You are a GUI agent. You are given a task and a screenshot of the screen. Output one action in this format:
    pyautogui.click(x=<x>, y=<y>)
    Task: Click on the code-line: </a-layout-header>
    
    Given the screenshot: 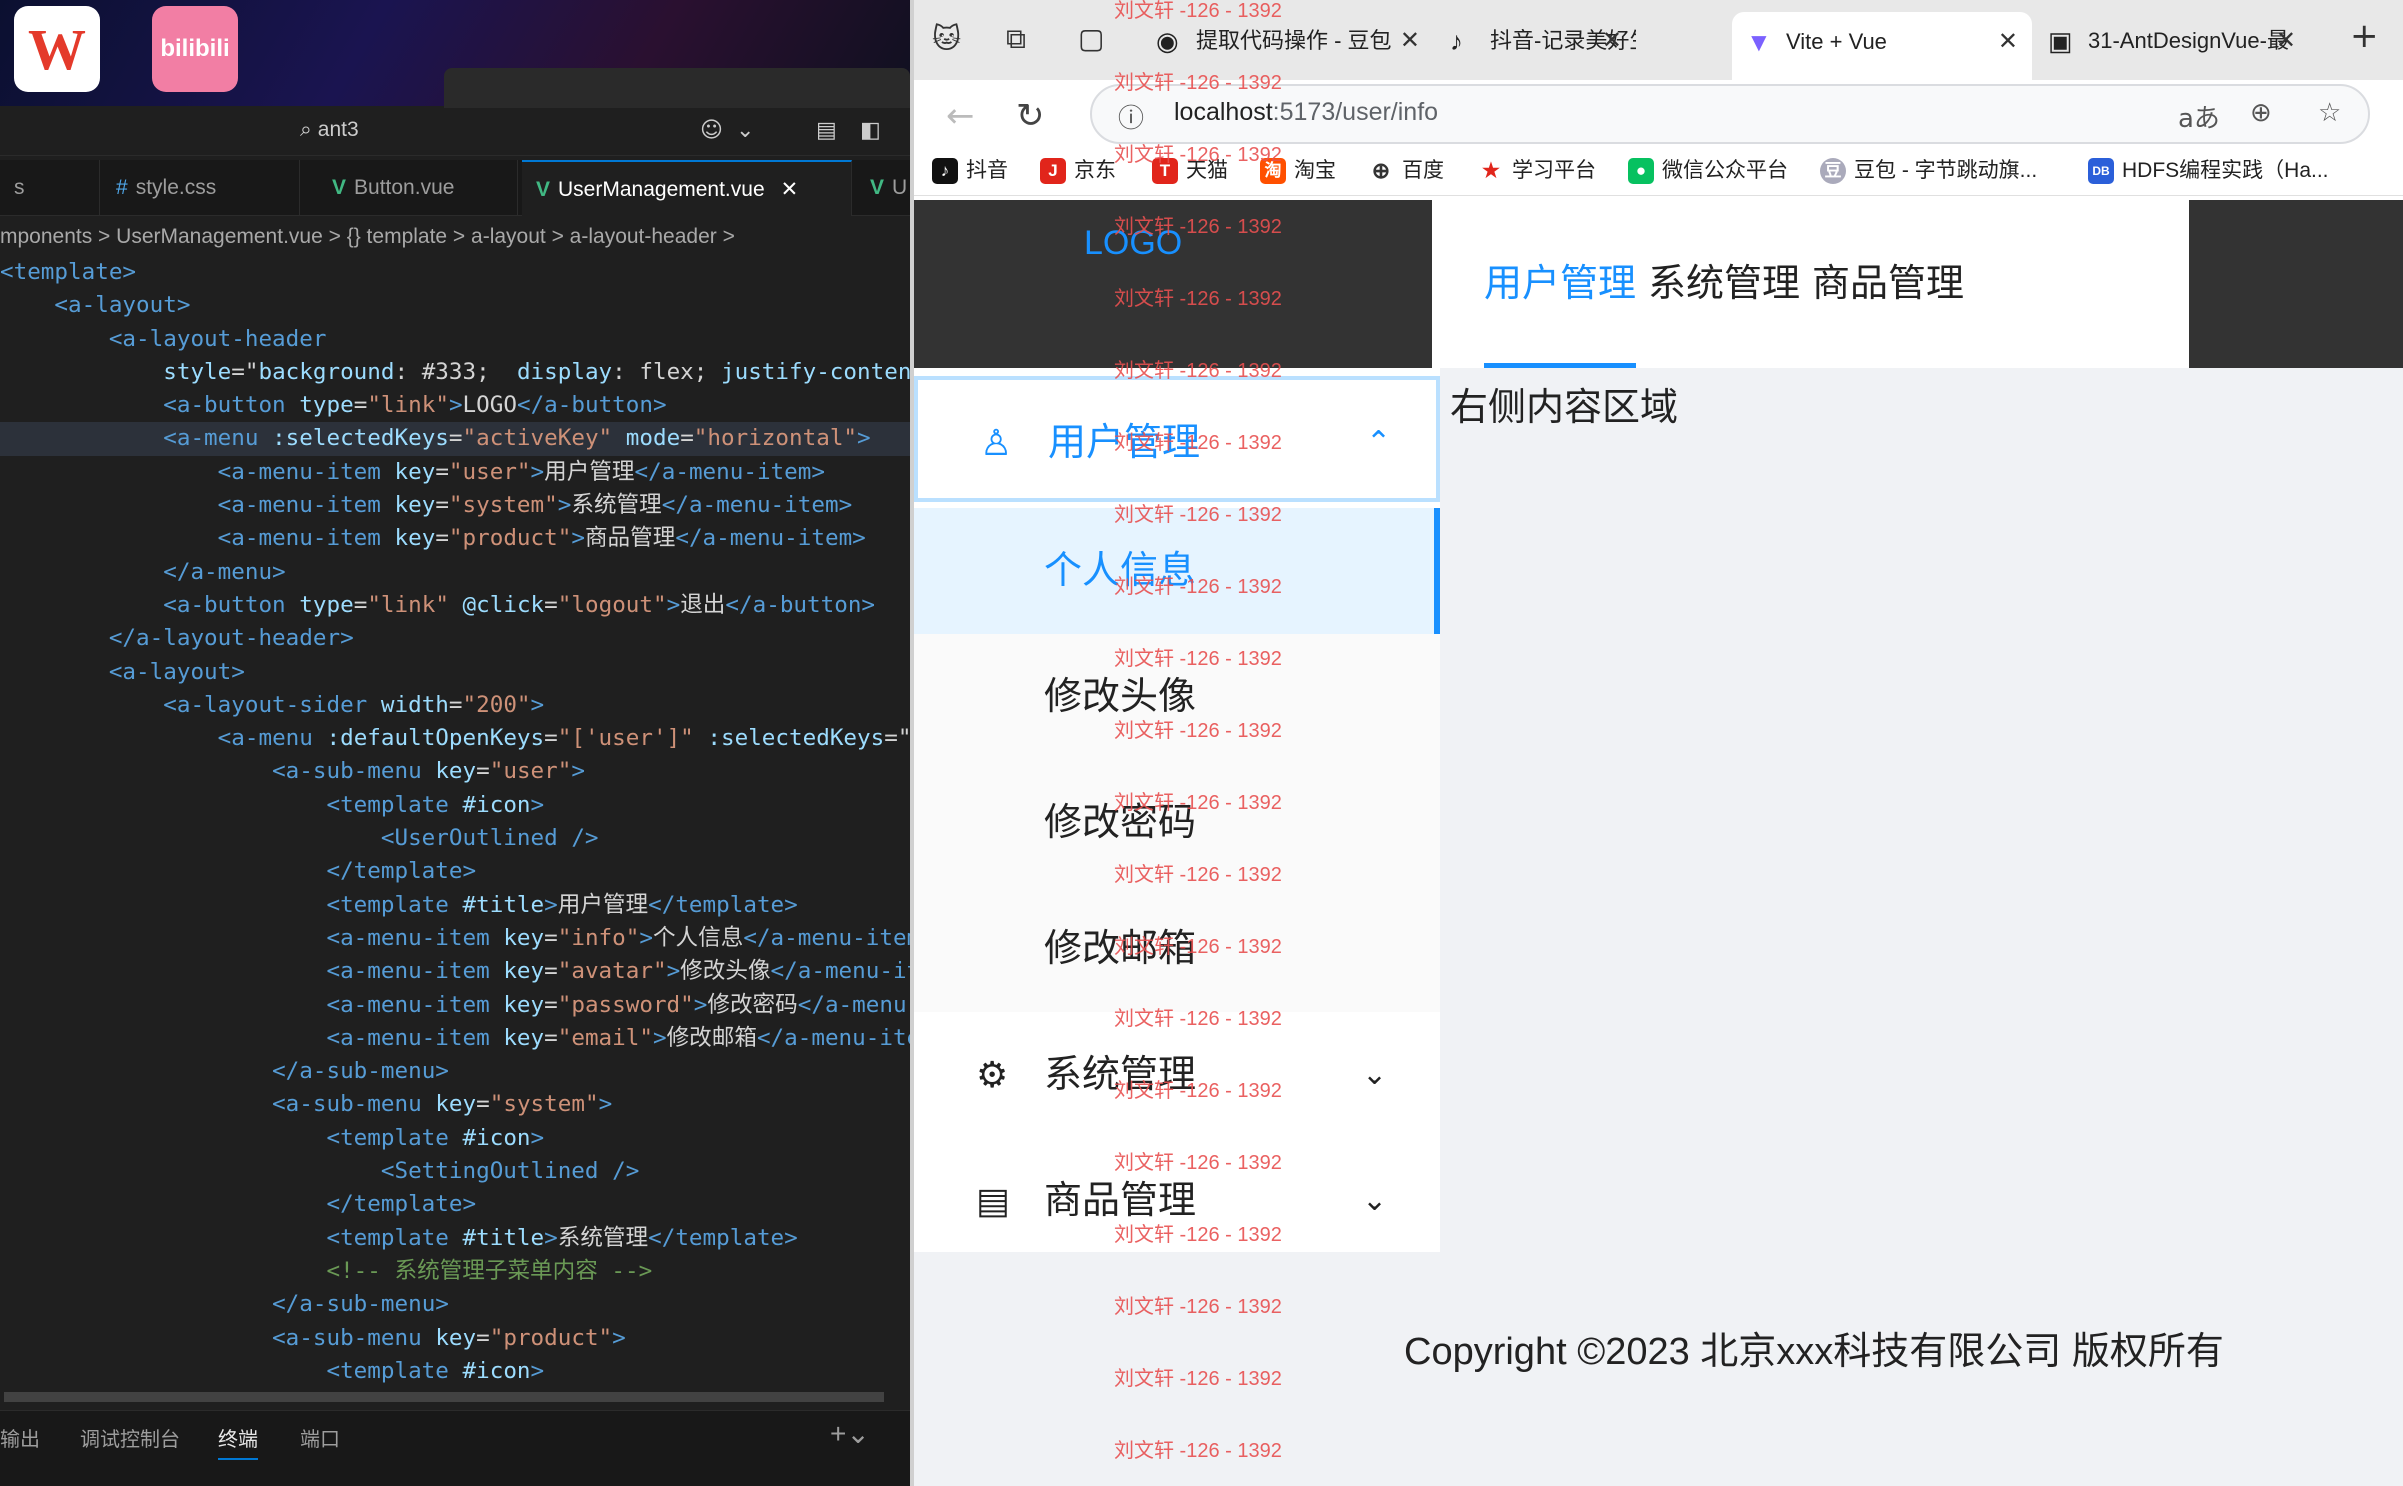 What is the action you would take?
    pyautogui.click(x=455, y=638)
    